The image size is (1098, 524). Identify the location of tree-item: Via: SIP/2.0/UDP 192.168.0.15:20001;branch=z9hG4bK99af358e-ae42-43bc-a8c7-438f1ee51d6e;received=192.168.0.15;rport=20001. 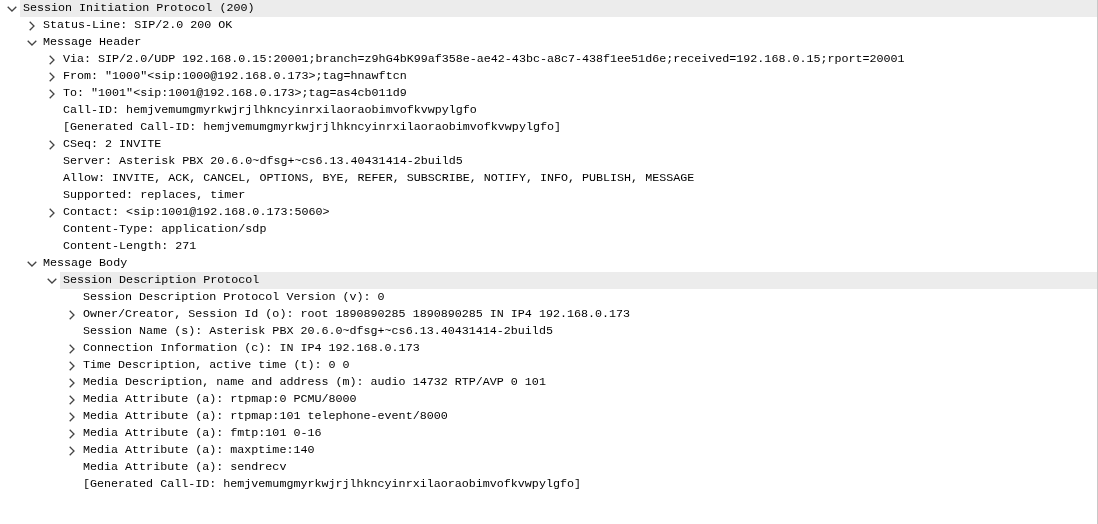
(482, 59).